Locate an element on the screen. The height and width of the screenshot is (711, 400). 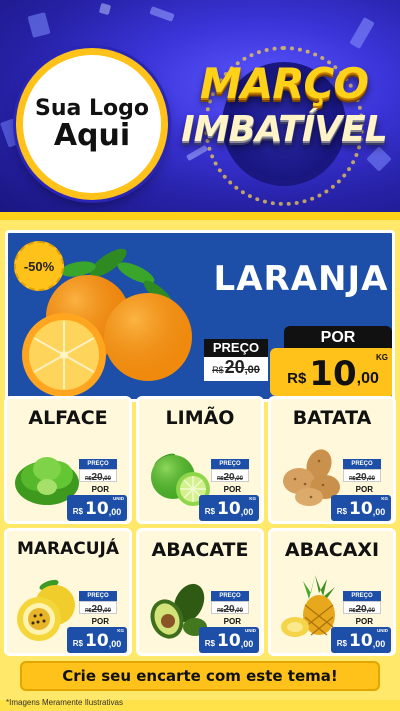
product-card: BATATA PREÇO R$20,00 POR KG R$ 10,00 is located at coordinates (332, 460).